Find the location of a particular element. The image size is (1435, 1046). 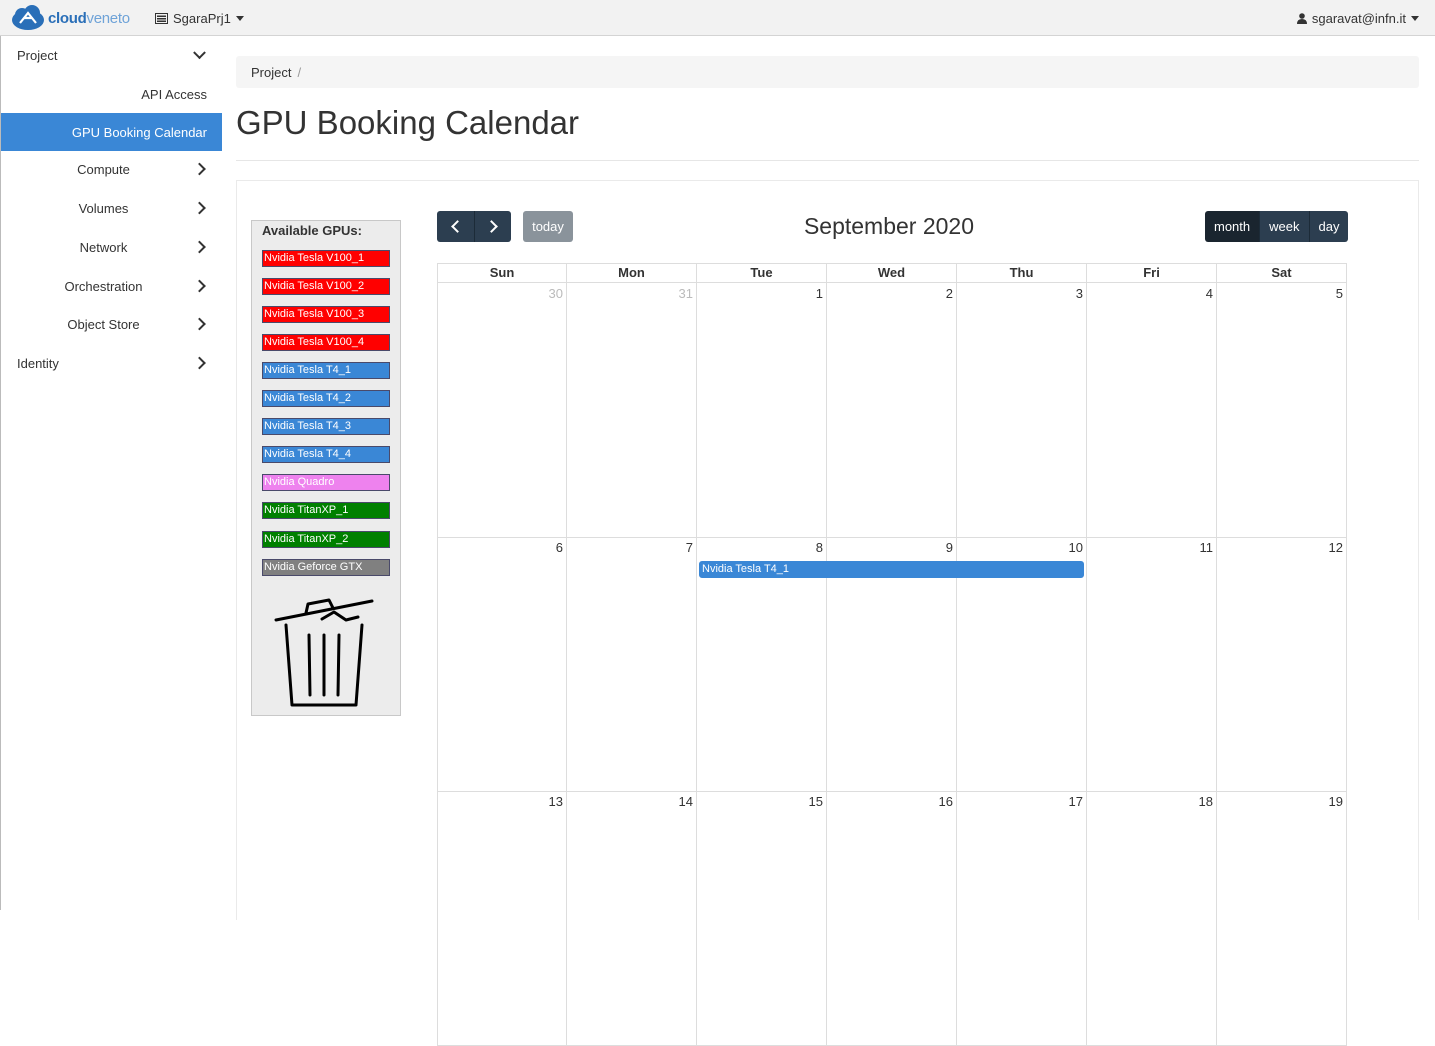

month-view-button: month is located at coordinates (1232, 226).